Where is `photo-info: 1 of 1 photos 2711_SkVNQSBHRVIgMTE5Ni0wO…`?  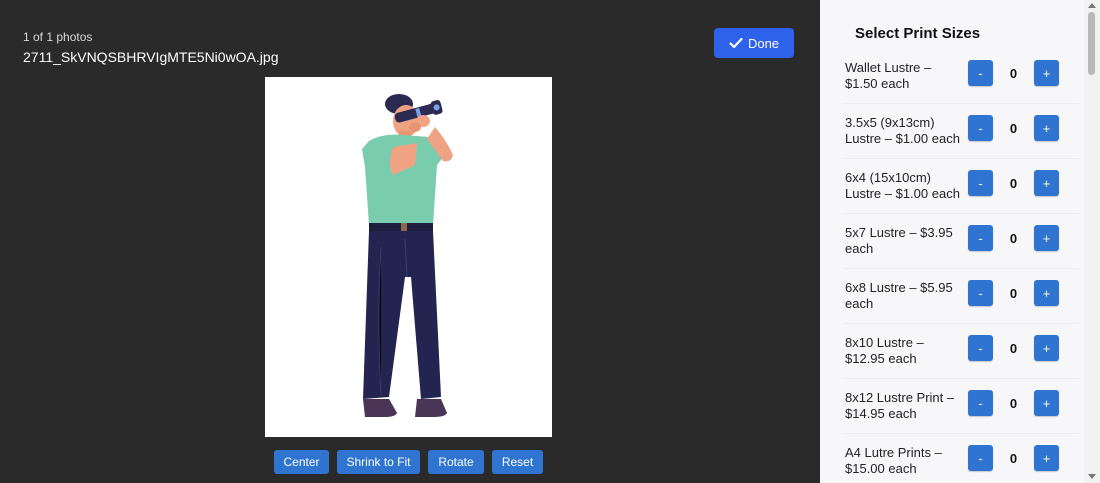 photo-info: 1 of 1 photos 2711_SkVNQSBHRVIgMTE5Ni0wO… is located at coordinates (150, 47).